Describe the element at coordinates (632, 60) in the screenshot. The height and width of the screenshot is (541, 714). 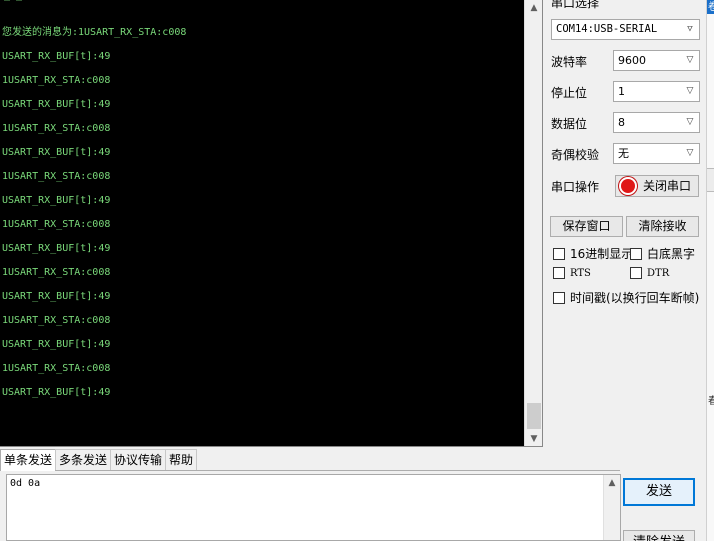
I see `baud-select-value: 9600` at that location.